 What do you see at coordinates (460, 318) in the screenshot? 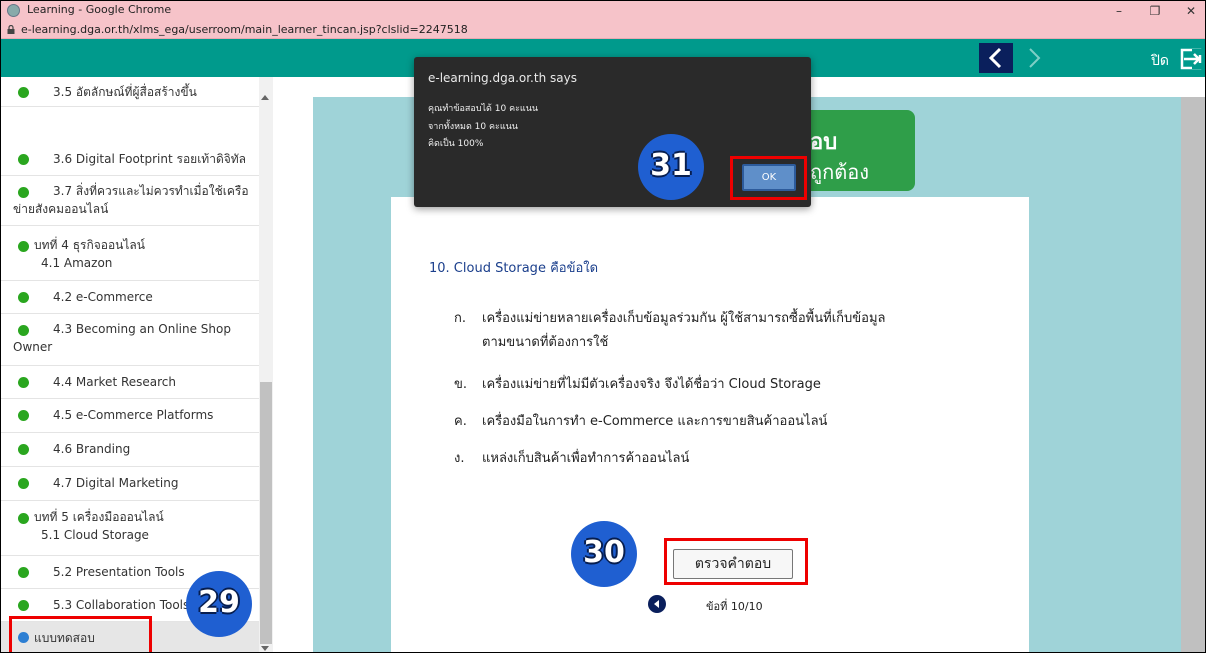
I see `choice-letter: ก.` at bounding box center [460, 318].